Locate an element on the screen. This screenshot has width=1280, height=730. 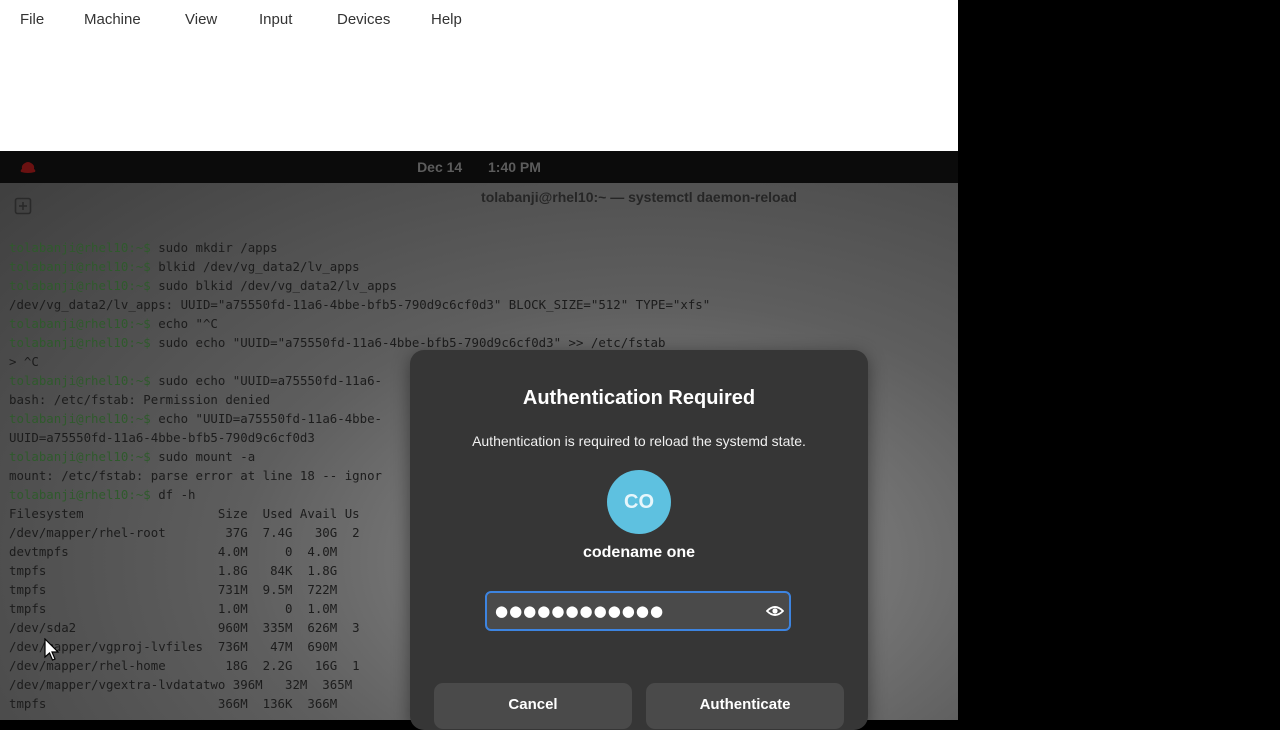
cancel-button: Cancel is located at coordinates (533, 706).